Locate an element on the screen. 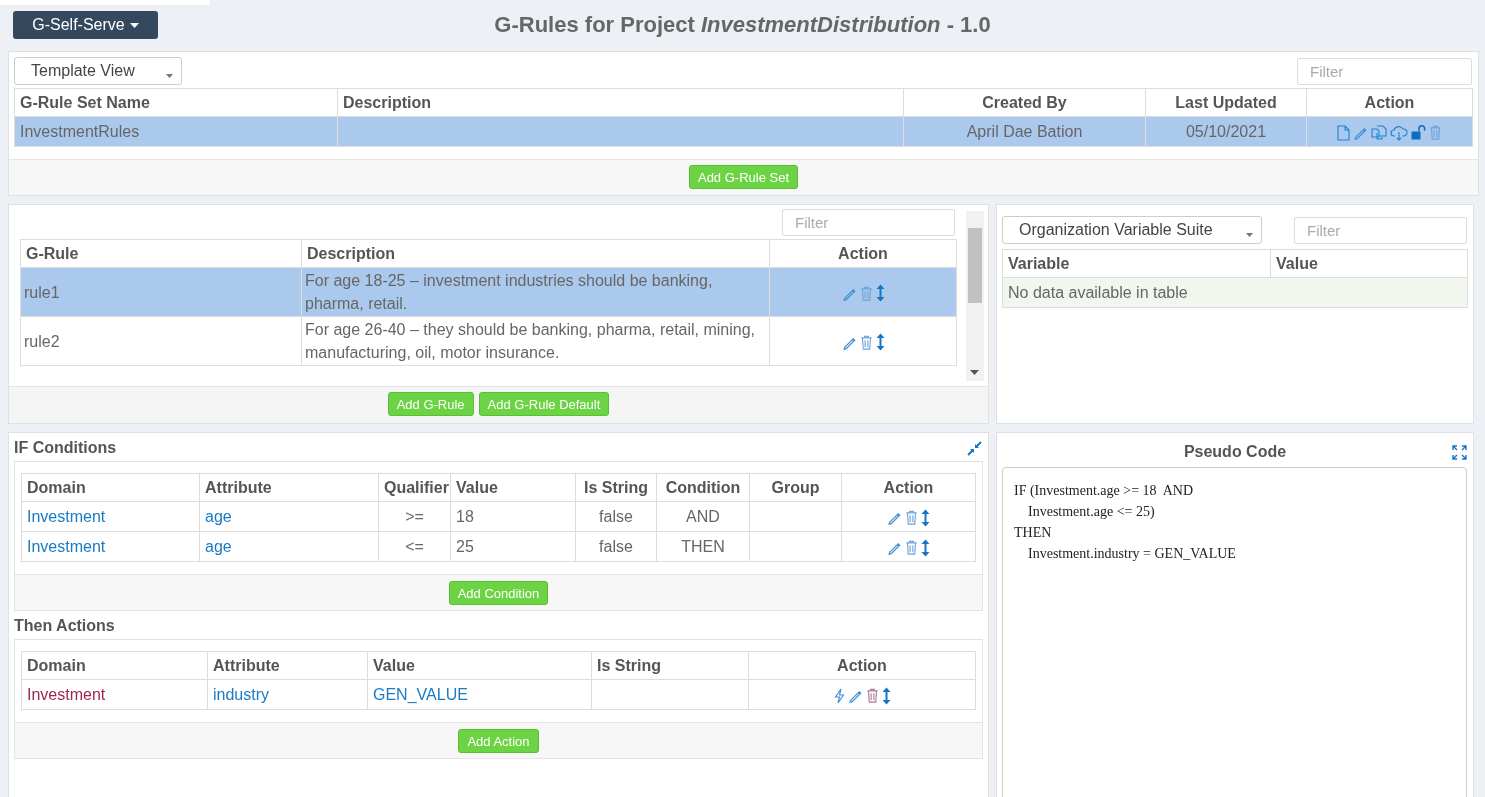 The height and width of the screenshot is (797, 1485). empty-table-message: No data available in table is located at coordinates (1235, 292).